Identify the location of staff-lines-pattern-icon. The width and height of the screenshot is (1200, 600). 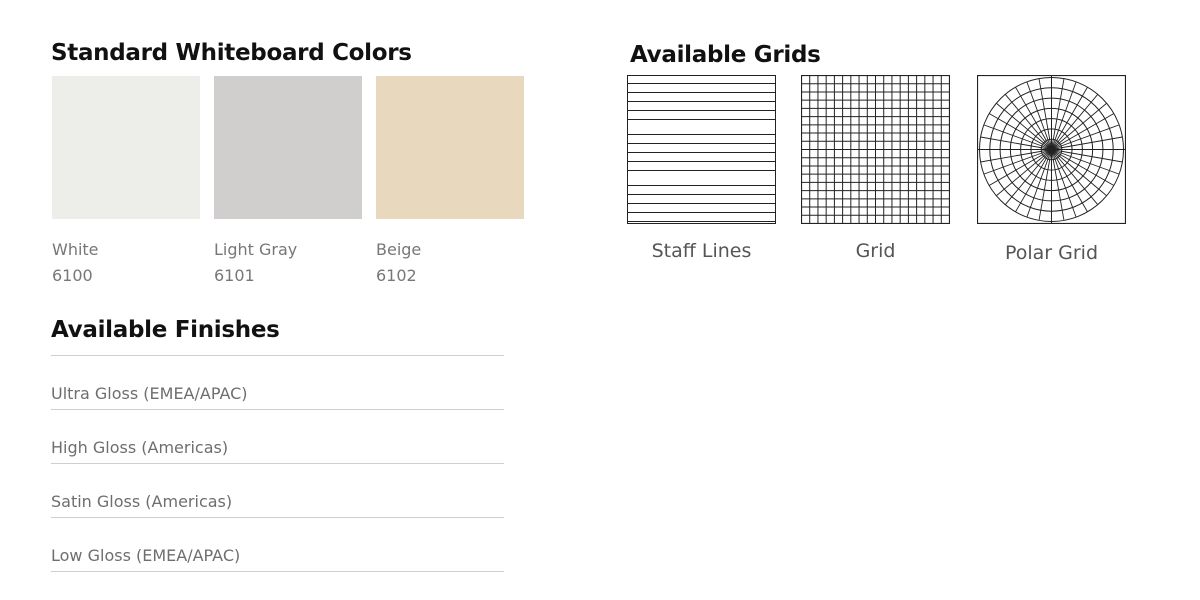
(701, 149).